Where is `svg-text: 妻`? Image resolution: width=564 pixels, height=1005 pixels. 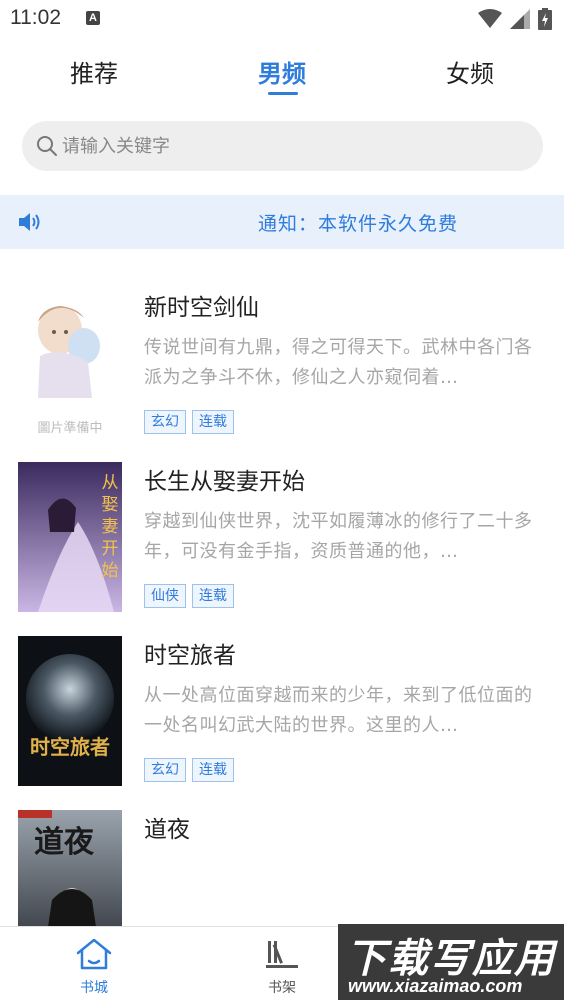 svg-text: 妻 is located at coordinates (110, 527).